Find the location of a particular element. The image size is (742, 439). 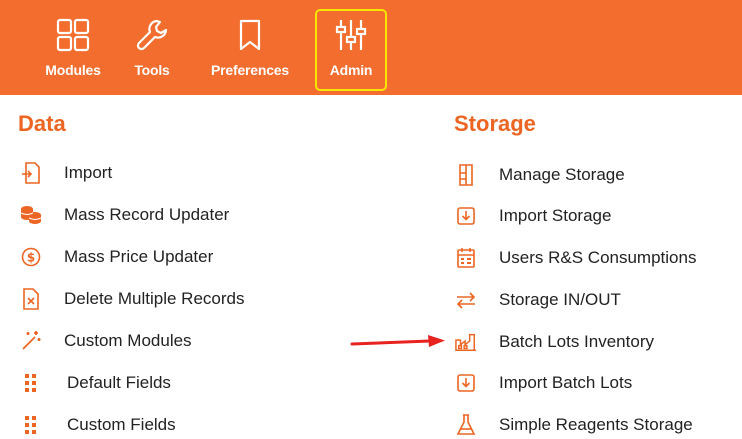

calendar-icon is located at coordinates (466, 258).